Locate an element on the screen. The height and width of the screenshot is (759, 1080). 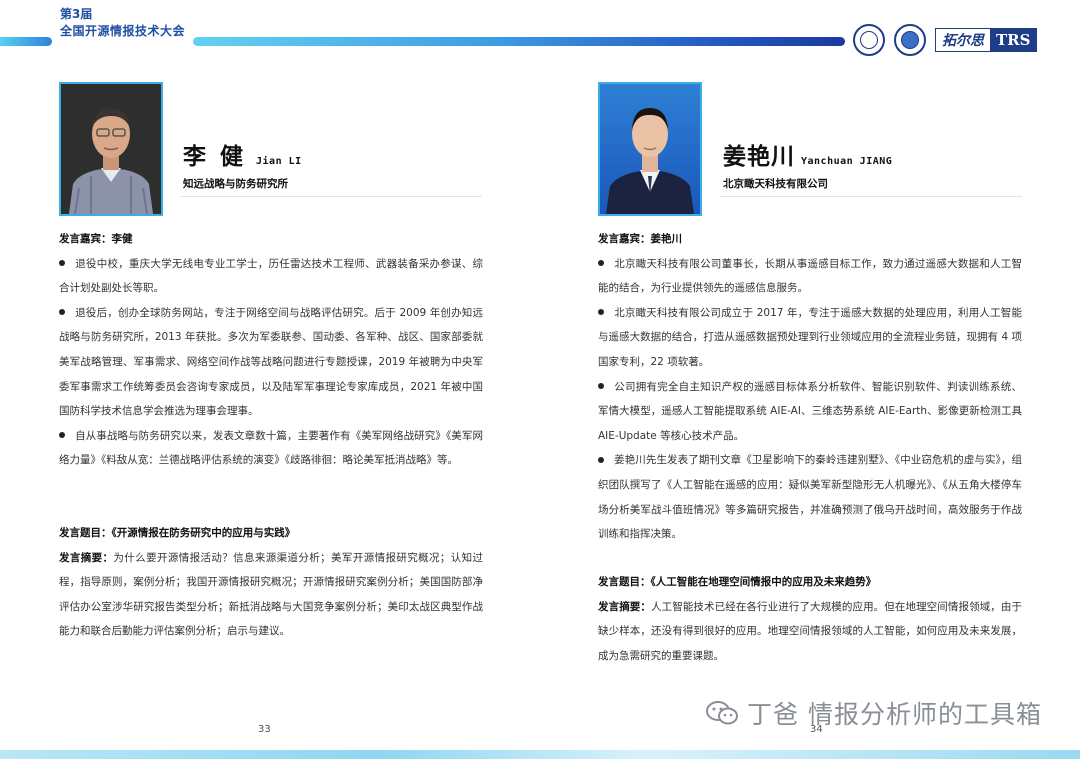
profile-divider-right is located at coordinates (871, 196).